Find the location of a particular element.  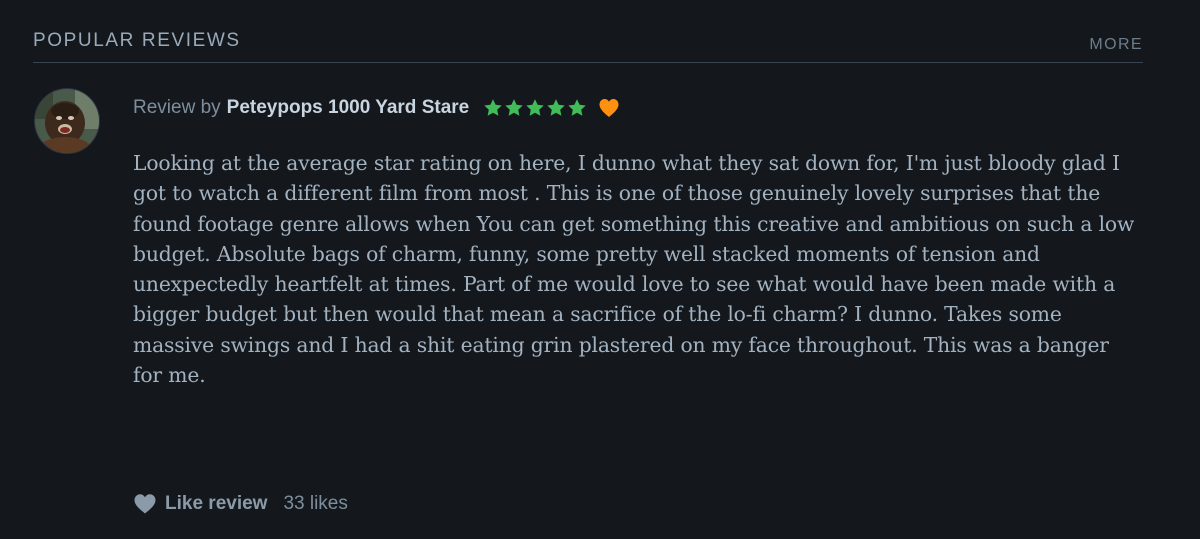

liked-heart-icon is located at coordinates (609, 108).